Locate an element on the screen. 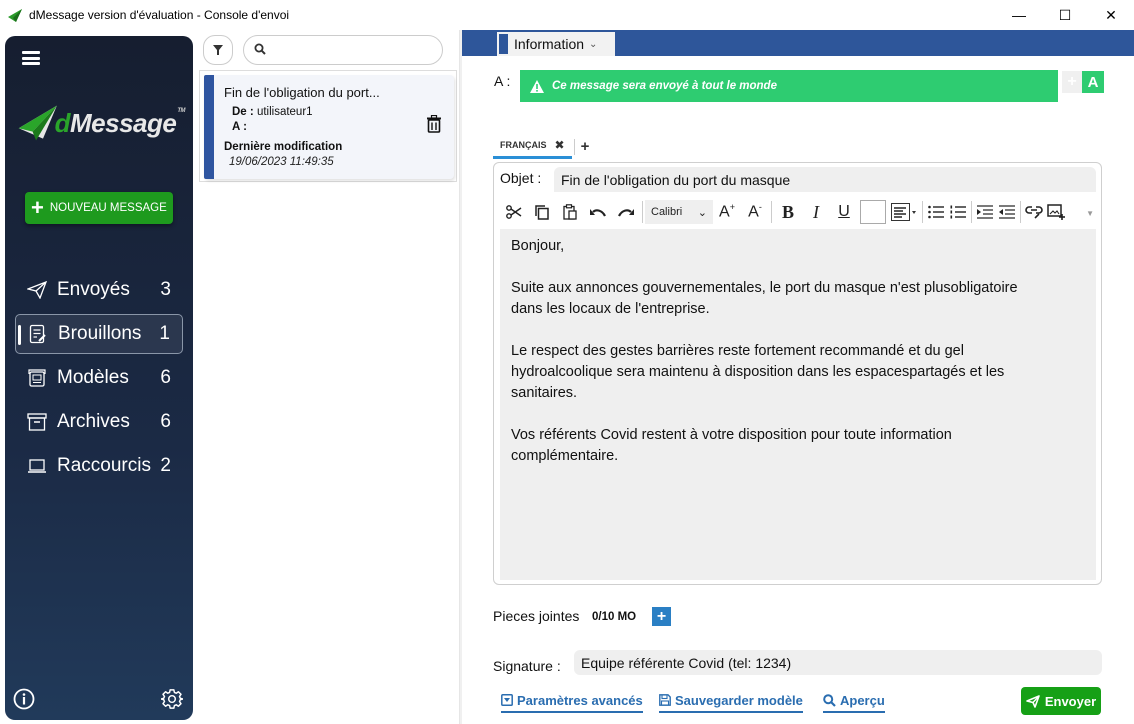 This screenshot has height=724, width=1134. preview-label: Aperçu is located at coordinates (862, 700).